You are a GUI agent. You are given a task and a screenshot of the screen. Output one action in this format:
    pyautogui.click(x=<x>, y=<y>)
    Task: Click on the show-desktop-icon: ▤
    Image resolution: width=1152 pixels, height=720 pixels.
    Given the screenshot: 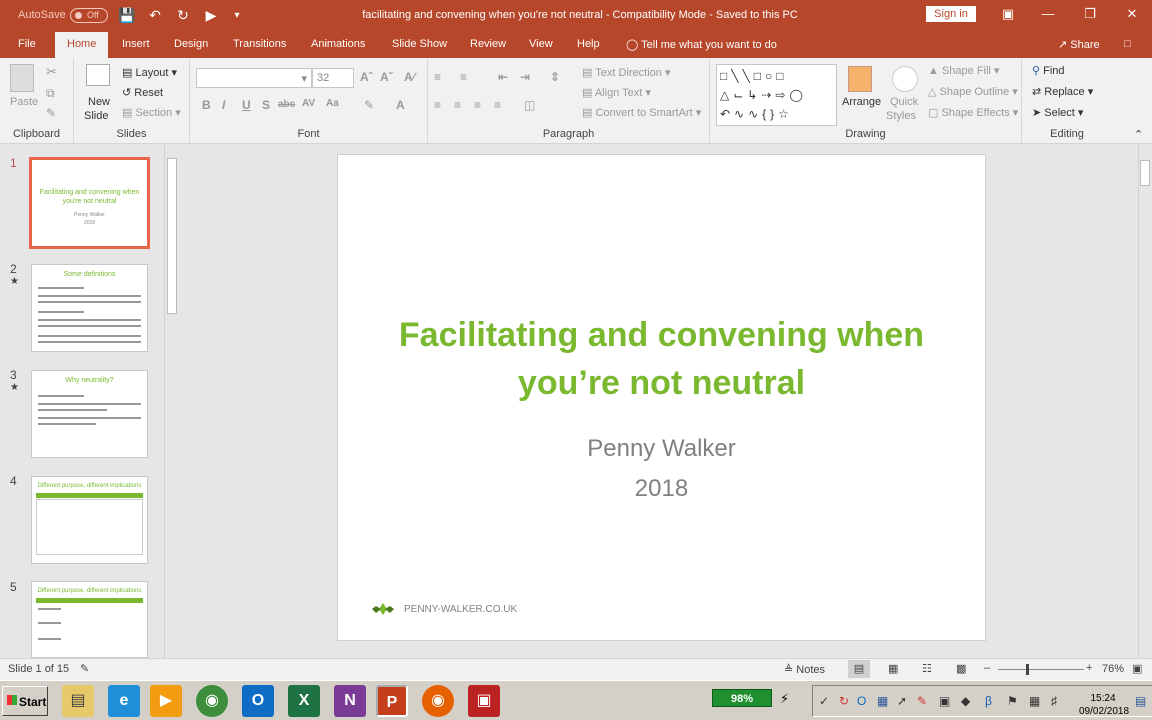 What is the action you would take?
    pyautogui.click(x=1140, y=701)
    